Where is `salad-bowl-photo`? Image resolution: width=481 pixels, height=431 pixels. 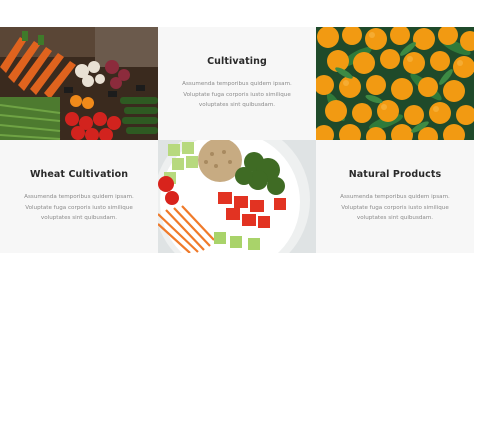 salad-bowl-photo is located at coordinates (237, 196).